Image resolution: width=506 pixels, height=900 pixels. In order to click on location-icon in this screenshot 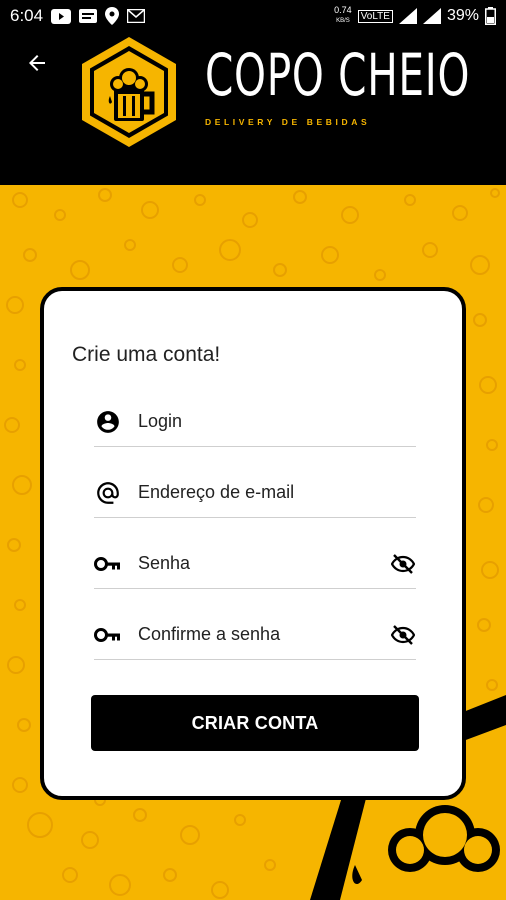, I will do `click(112, 16)`.